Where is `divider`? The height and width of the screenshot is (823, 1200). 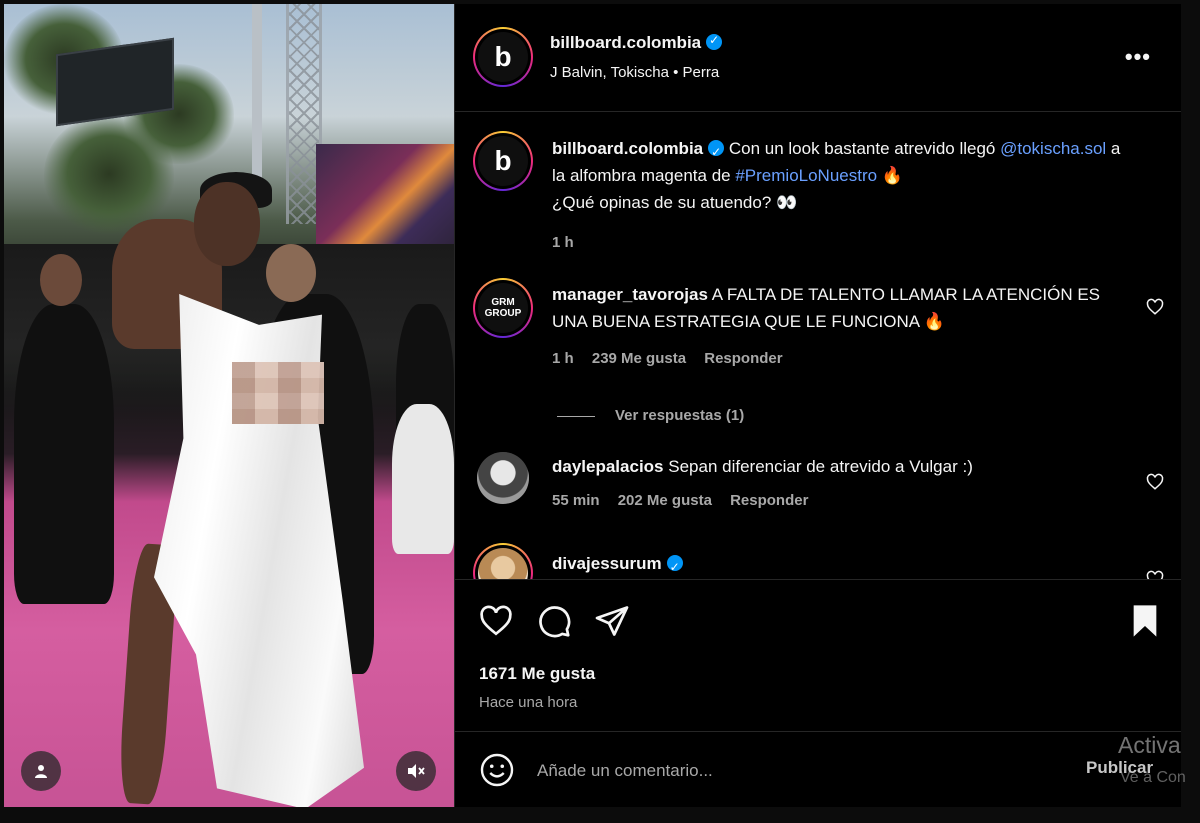
divider is located at coordinates (576, 416).